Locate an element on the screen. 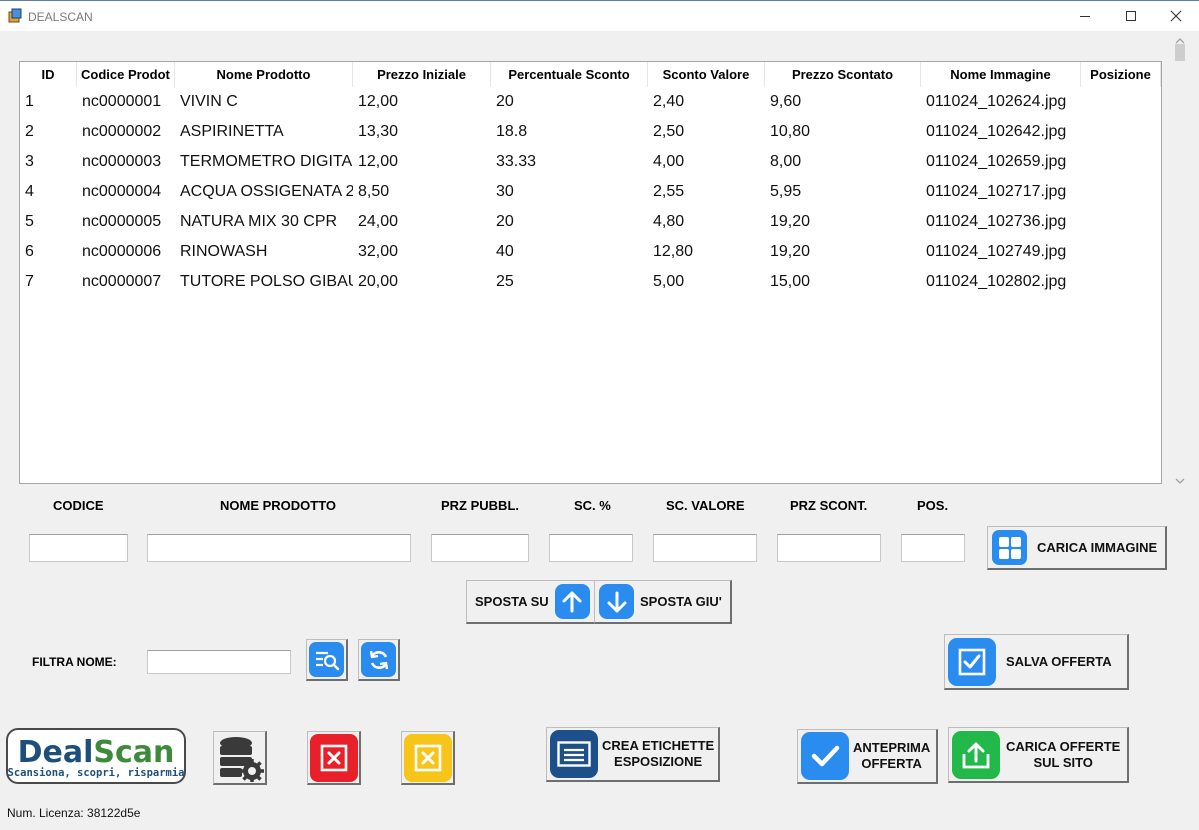 Image resolution: width=1199 pixels, height=830 pixels. table-cell: NATURA MIX 30 CPR is located at coordinates (259, 221).